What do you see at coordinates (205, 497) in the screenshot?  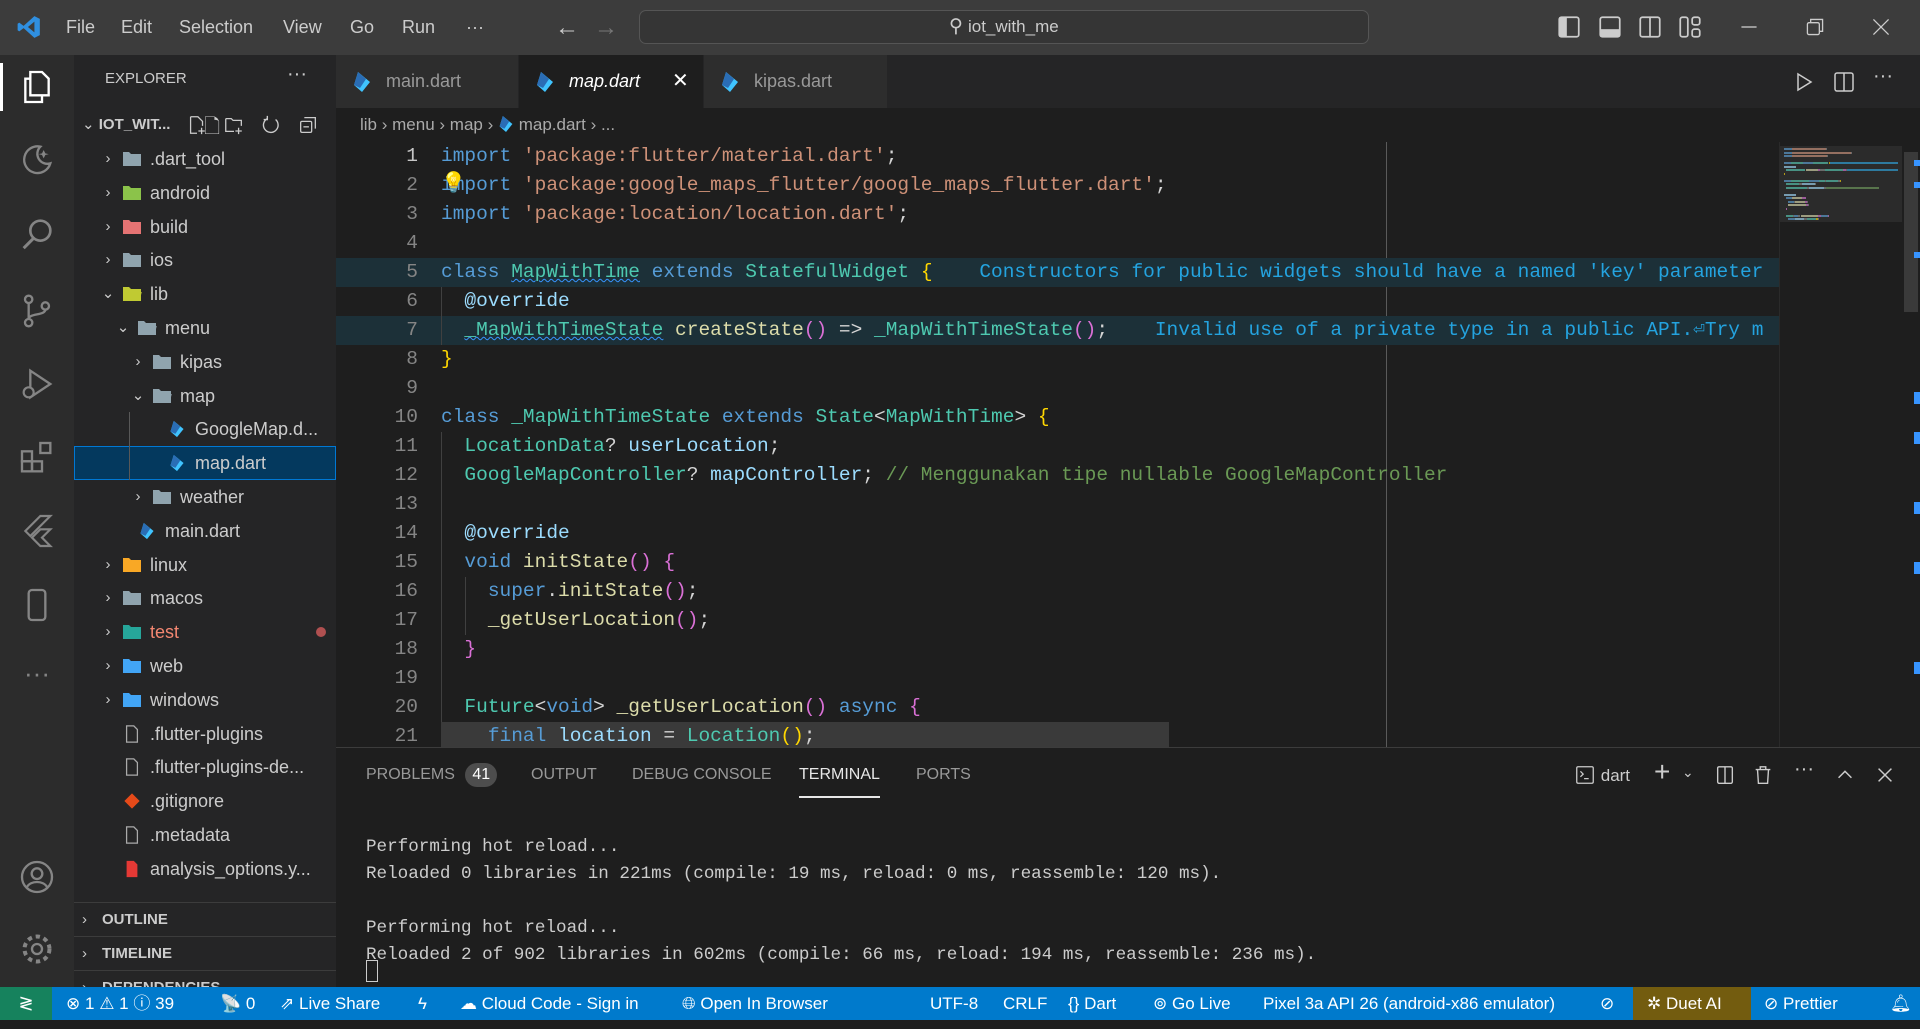 I see `tree-item: › weather` at bounding box center [205, 497].